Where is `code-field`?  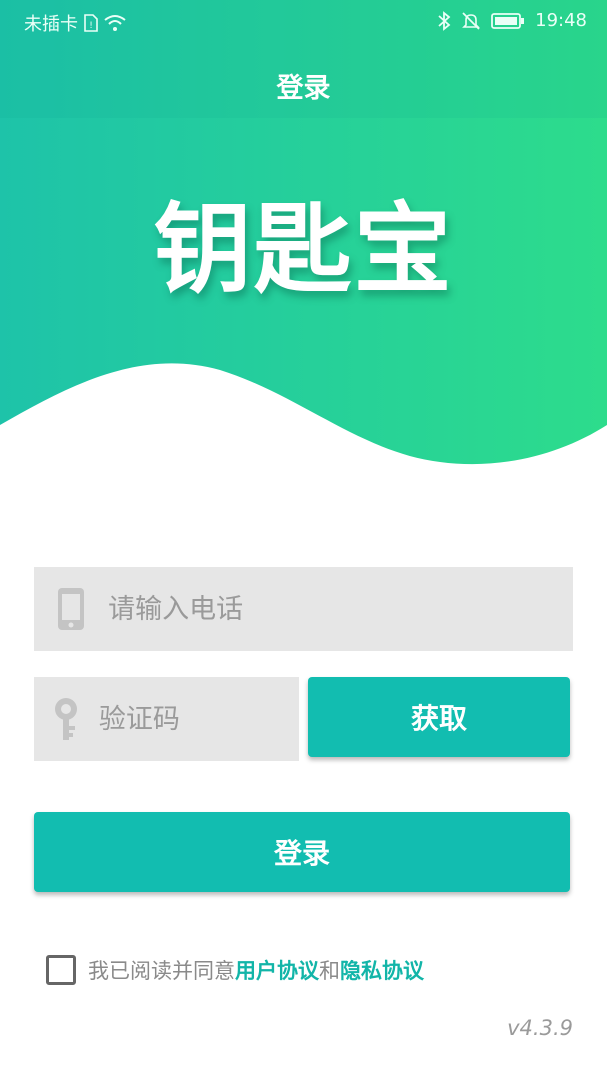
code-field is located at coordinates (166, 719).